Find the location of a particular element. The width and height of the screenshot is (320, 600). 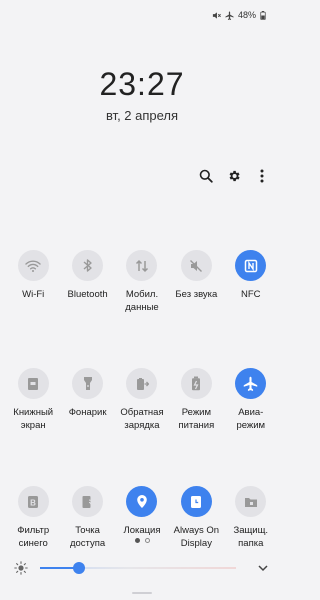

tile-airplane-circle is located at coordinates (251, 383).